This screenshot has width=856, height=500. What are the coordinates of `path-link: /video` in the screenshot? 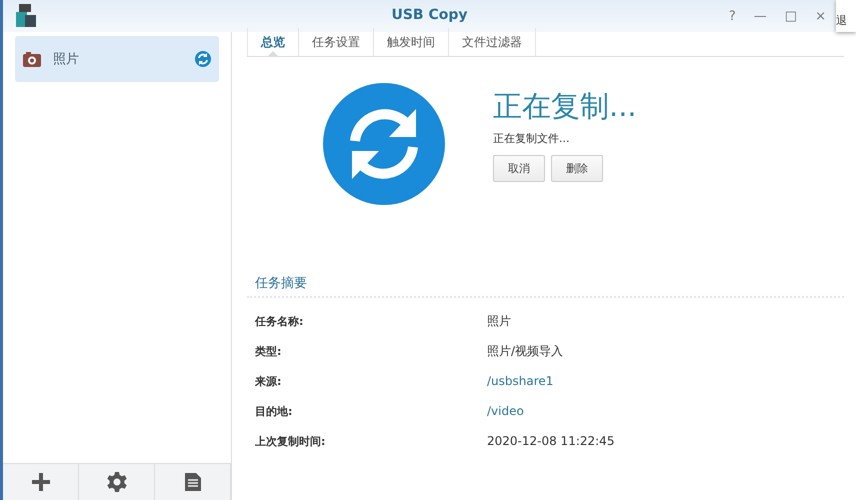 It's located at (505, 411).